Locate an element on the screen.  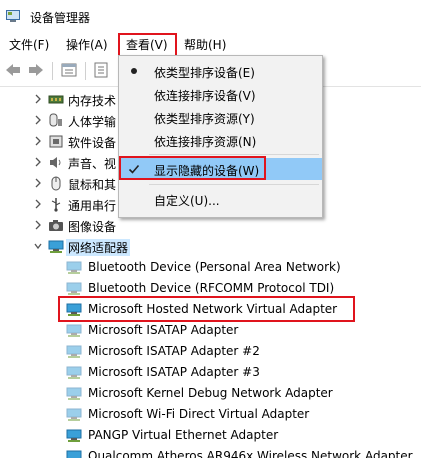
window-title: 设备管理器 is located at coordinates (60, 18).